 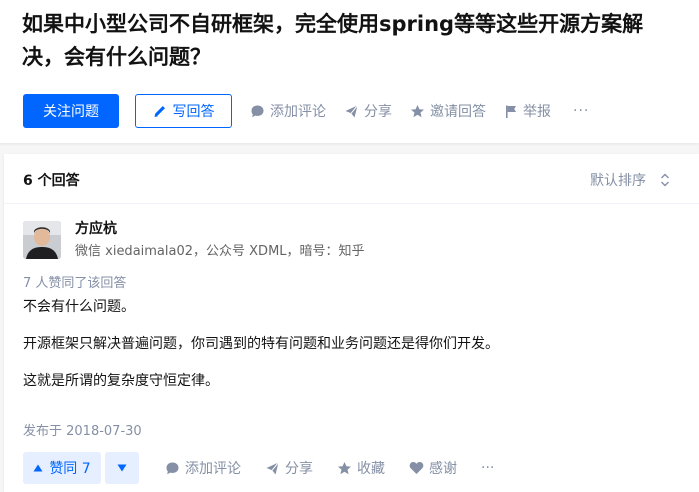 What do you see at coordinates (458, 112) in the screenshot?
I see `invite-answer-label: 邀请回答` at bounding box center [458, 112].